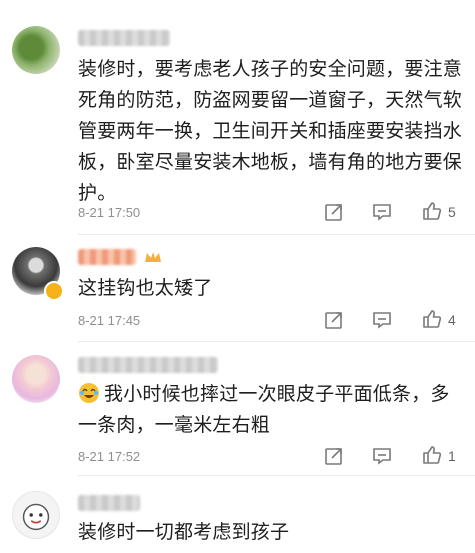  What do you see at coordinates (452, 212) in the screenshot?
I see `like-count: 5` at bounding box center [452, 212].